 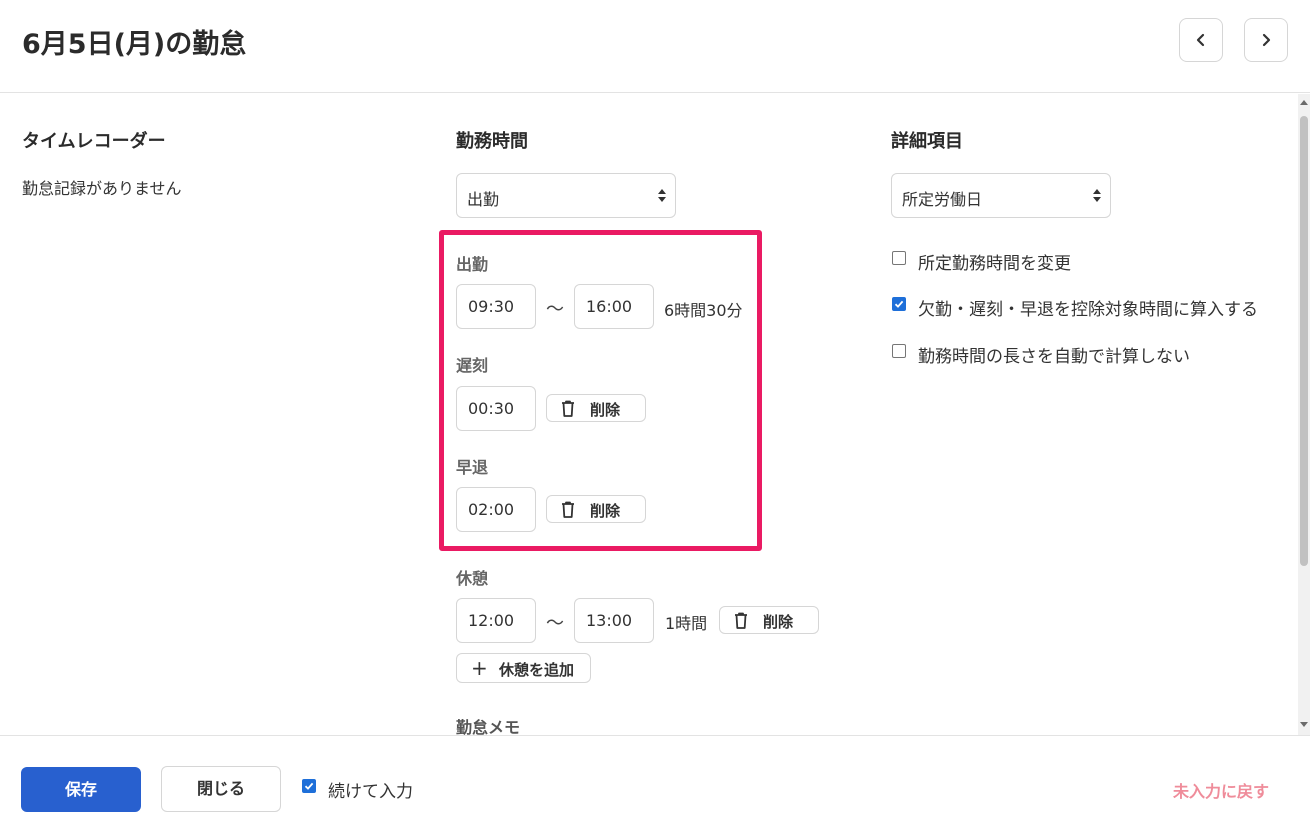 I want to click on page-title: 6月5日(月)の勤怠, so click(x=134, y=44).